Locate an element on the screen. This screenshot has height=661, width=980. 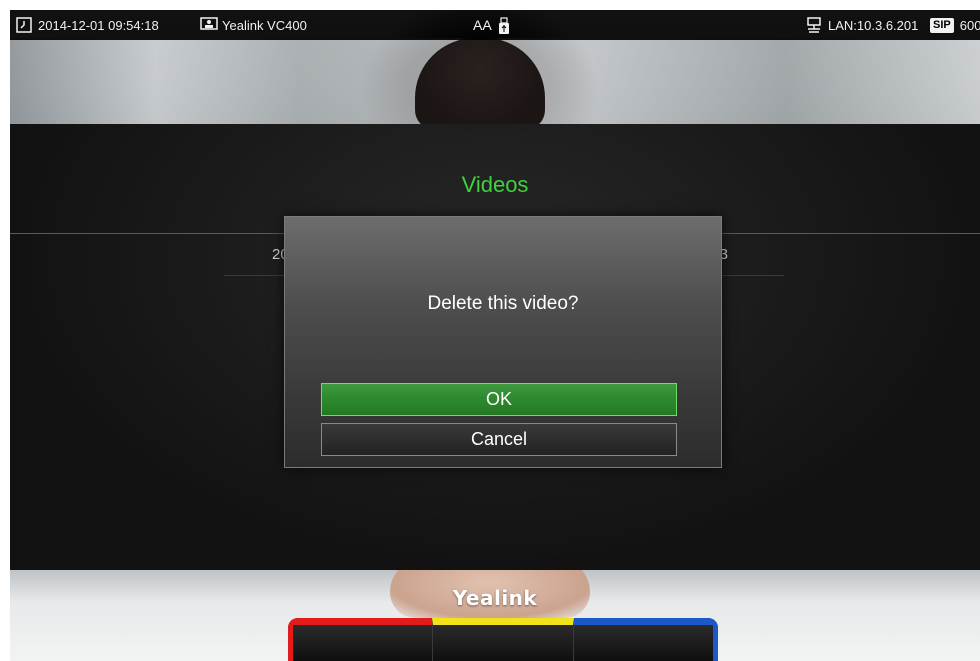
softkey-blue is located at coordinates (645, 639).